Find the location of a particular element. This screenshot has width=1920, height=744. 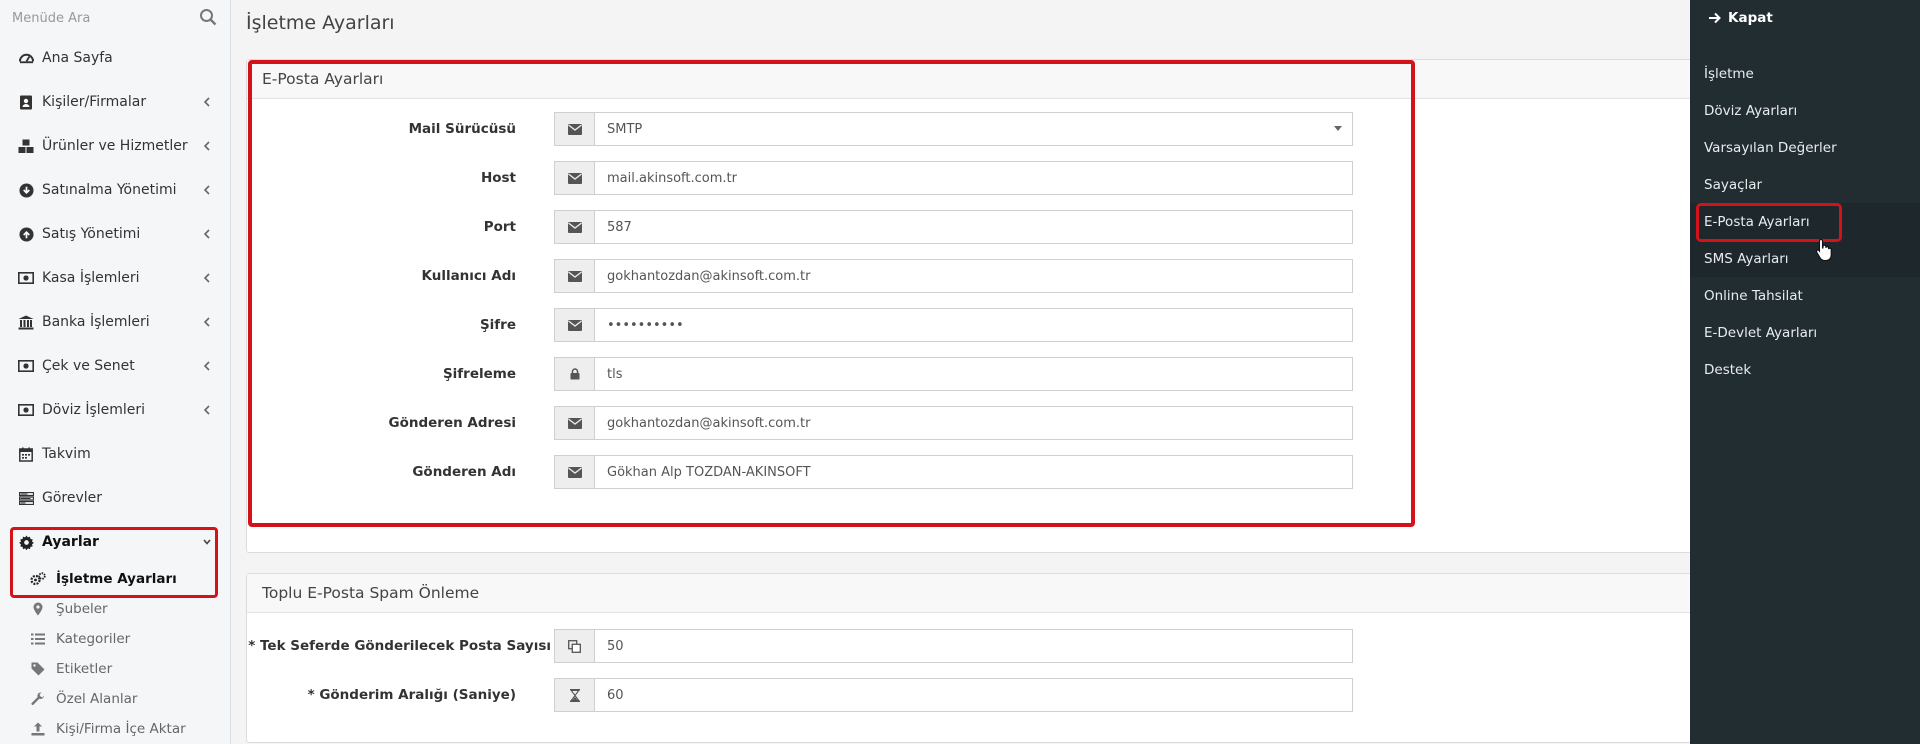

sidebar-subitem-ozel-alanlar: Özel Alanlar is located at coordinates (115, 699).